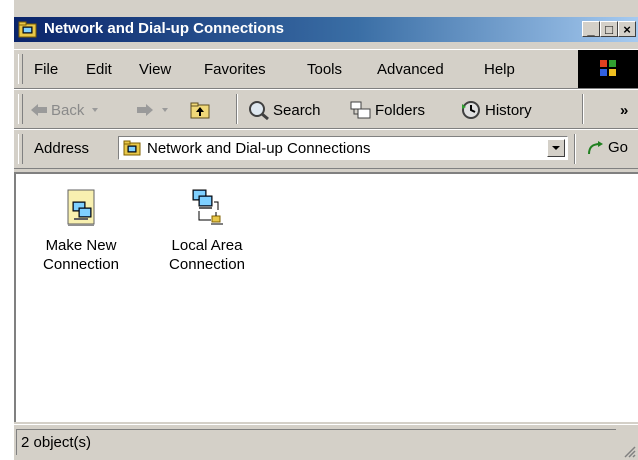 Image resolution: width=638 pixels, height=460 pixels. I want to click on maximize-button: □, so click(609, 29).